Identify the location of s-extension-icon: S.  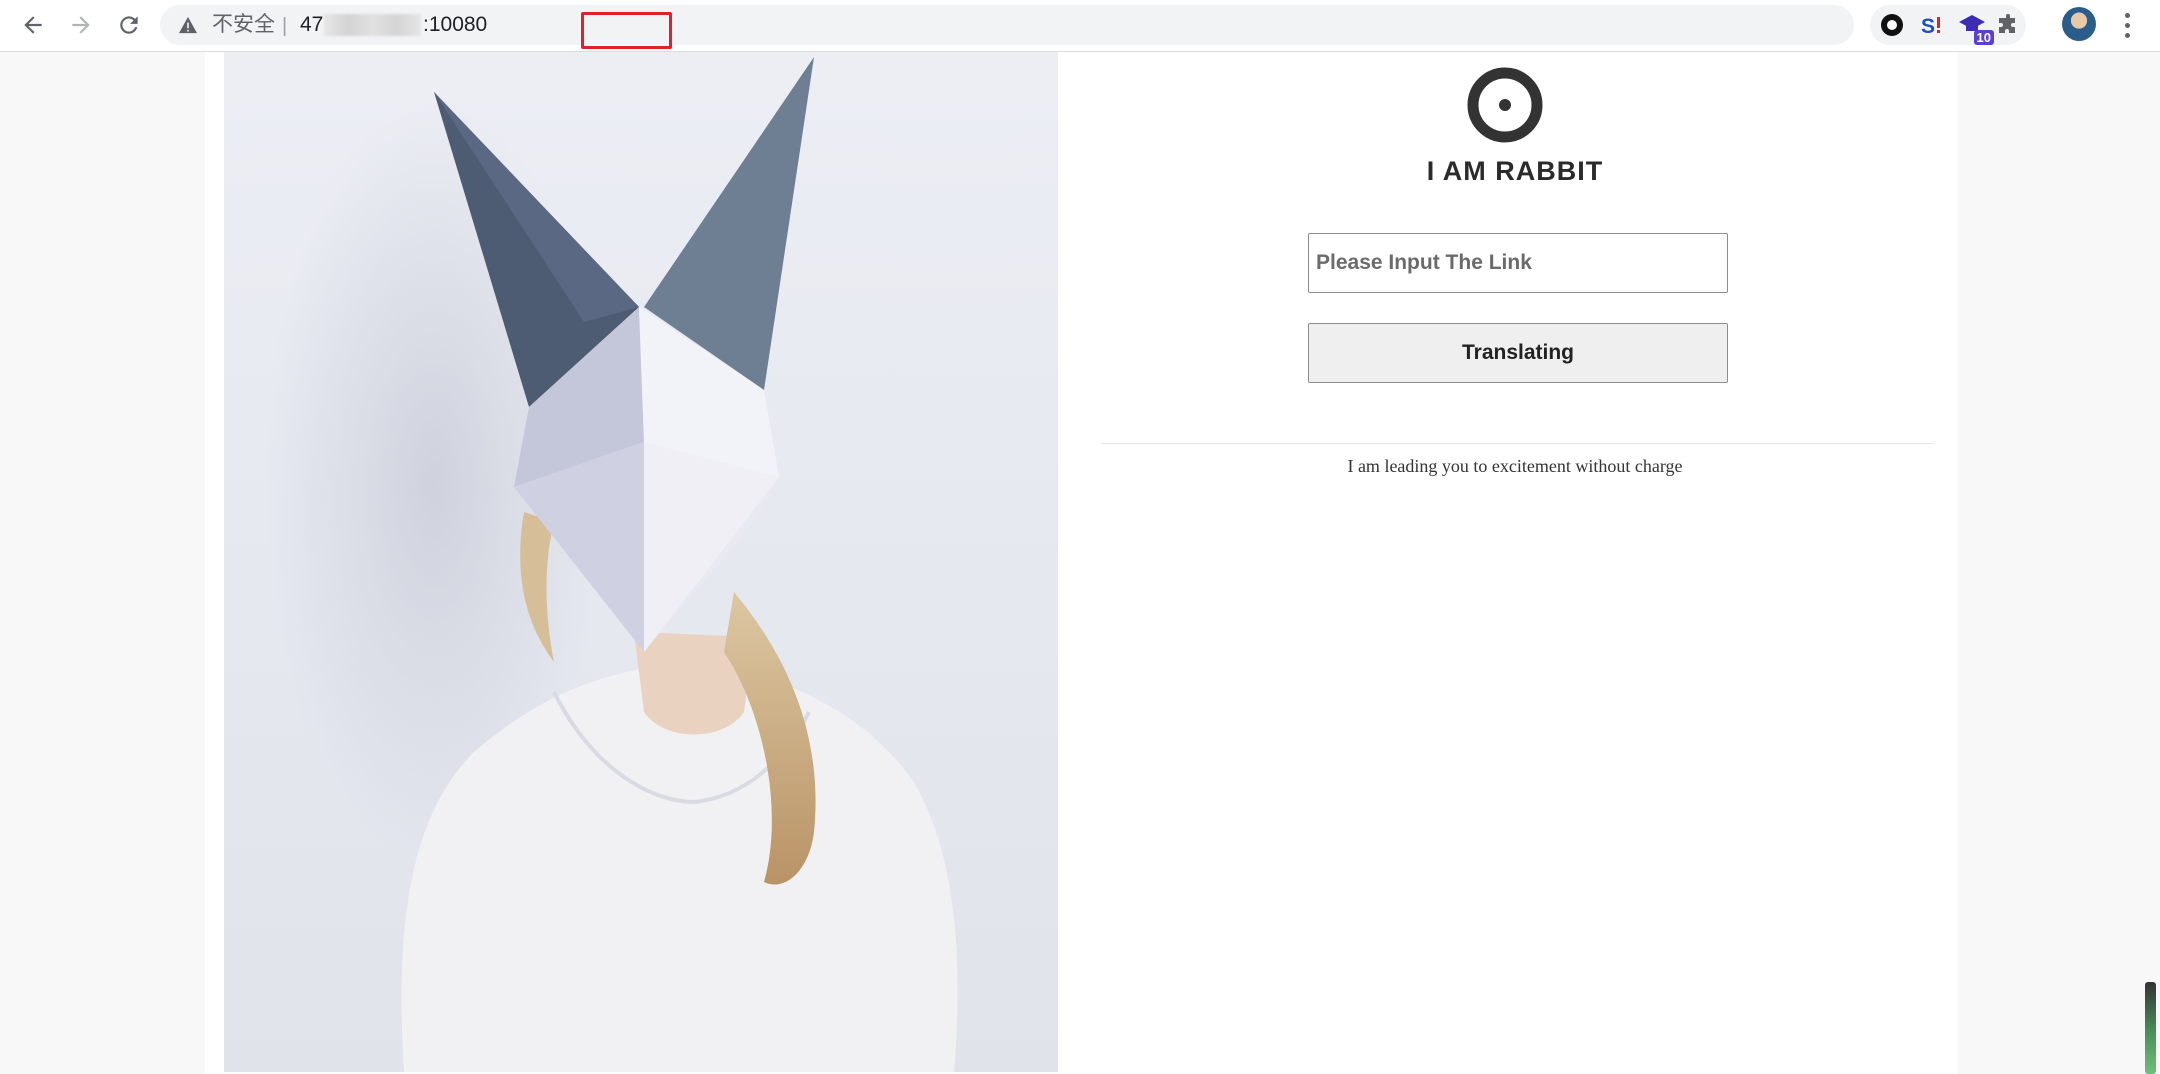
(1932, 25).